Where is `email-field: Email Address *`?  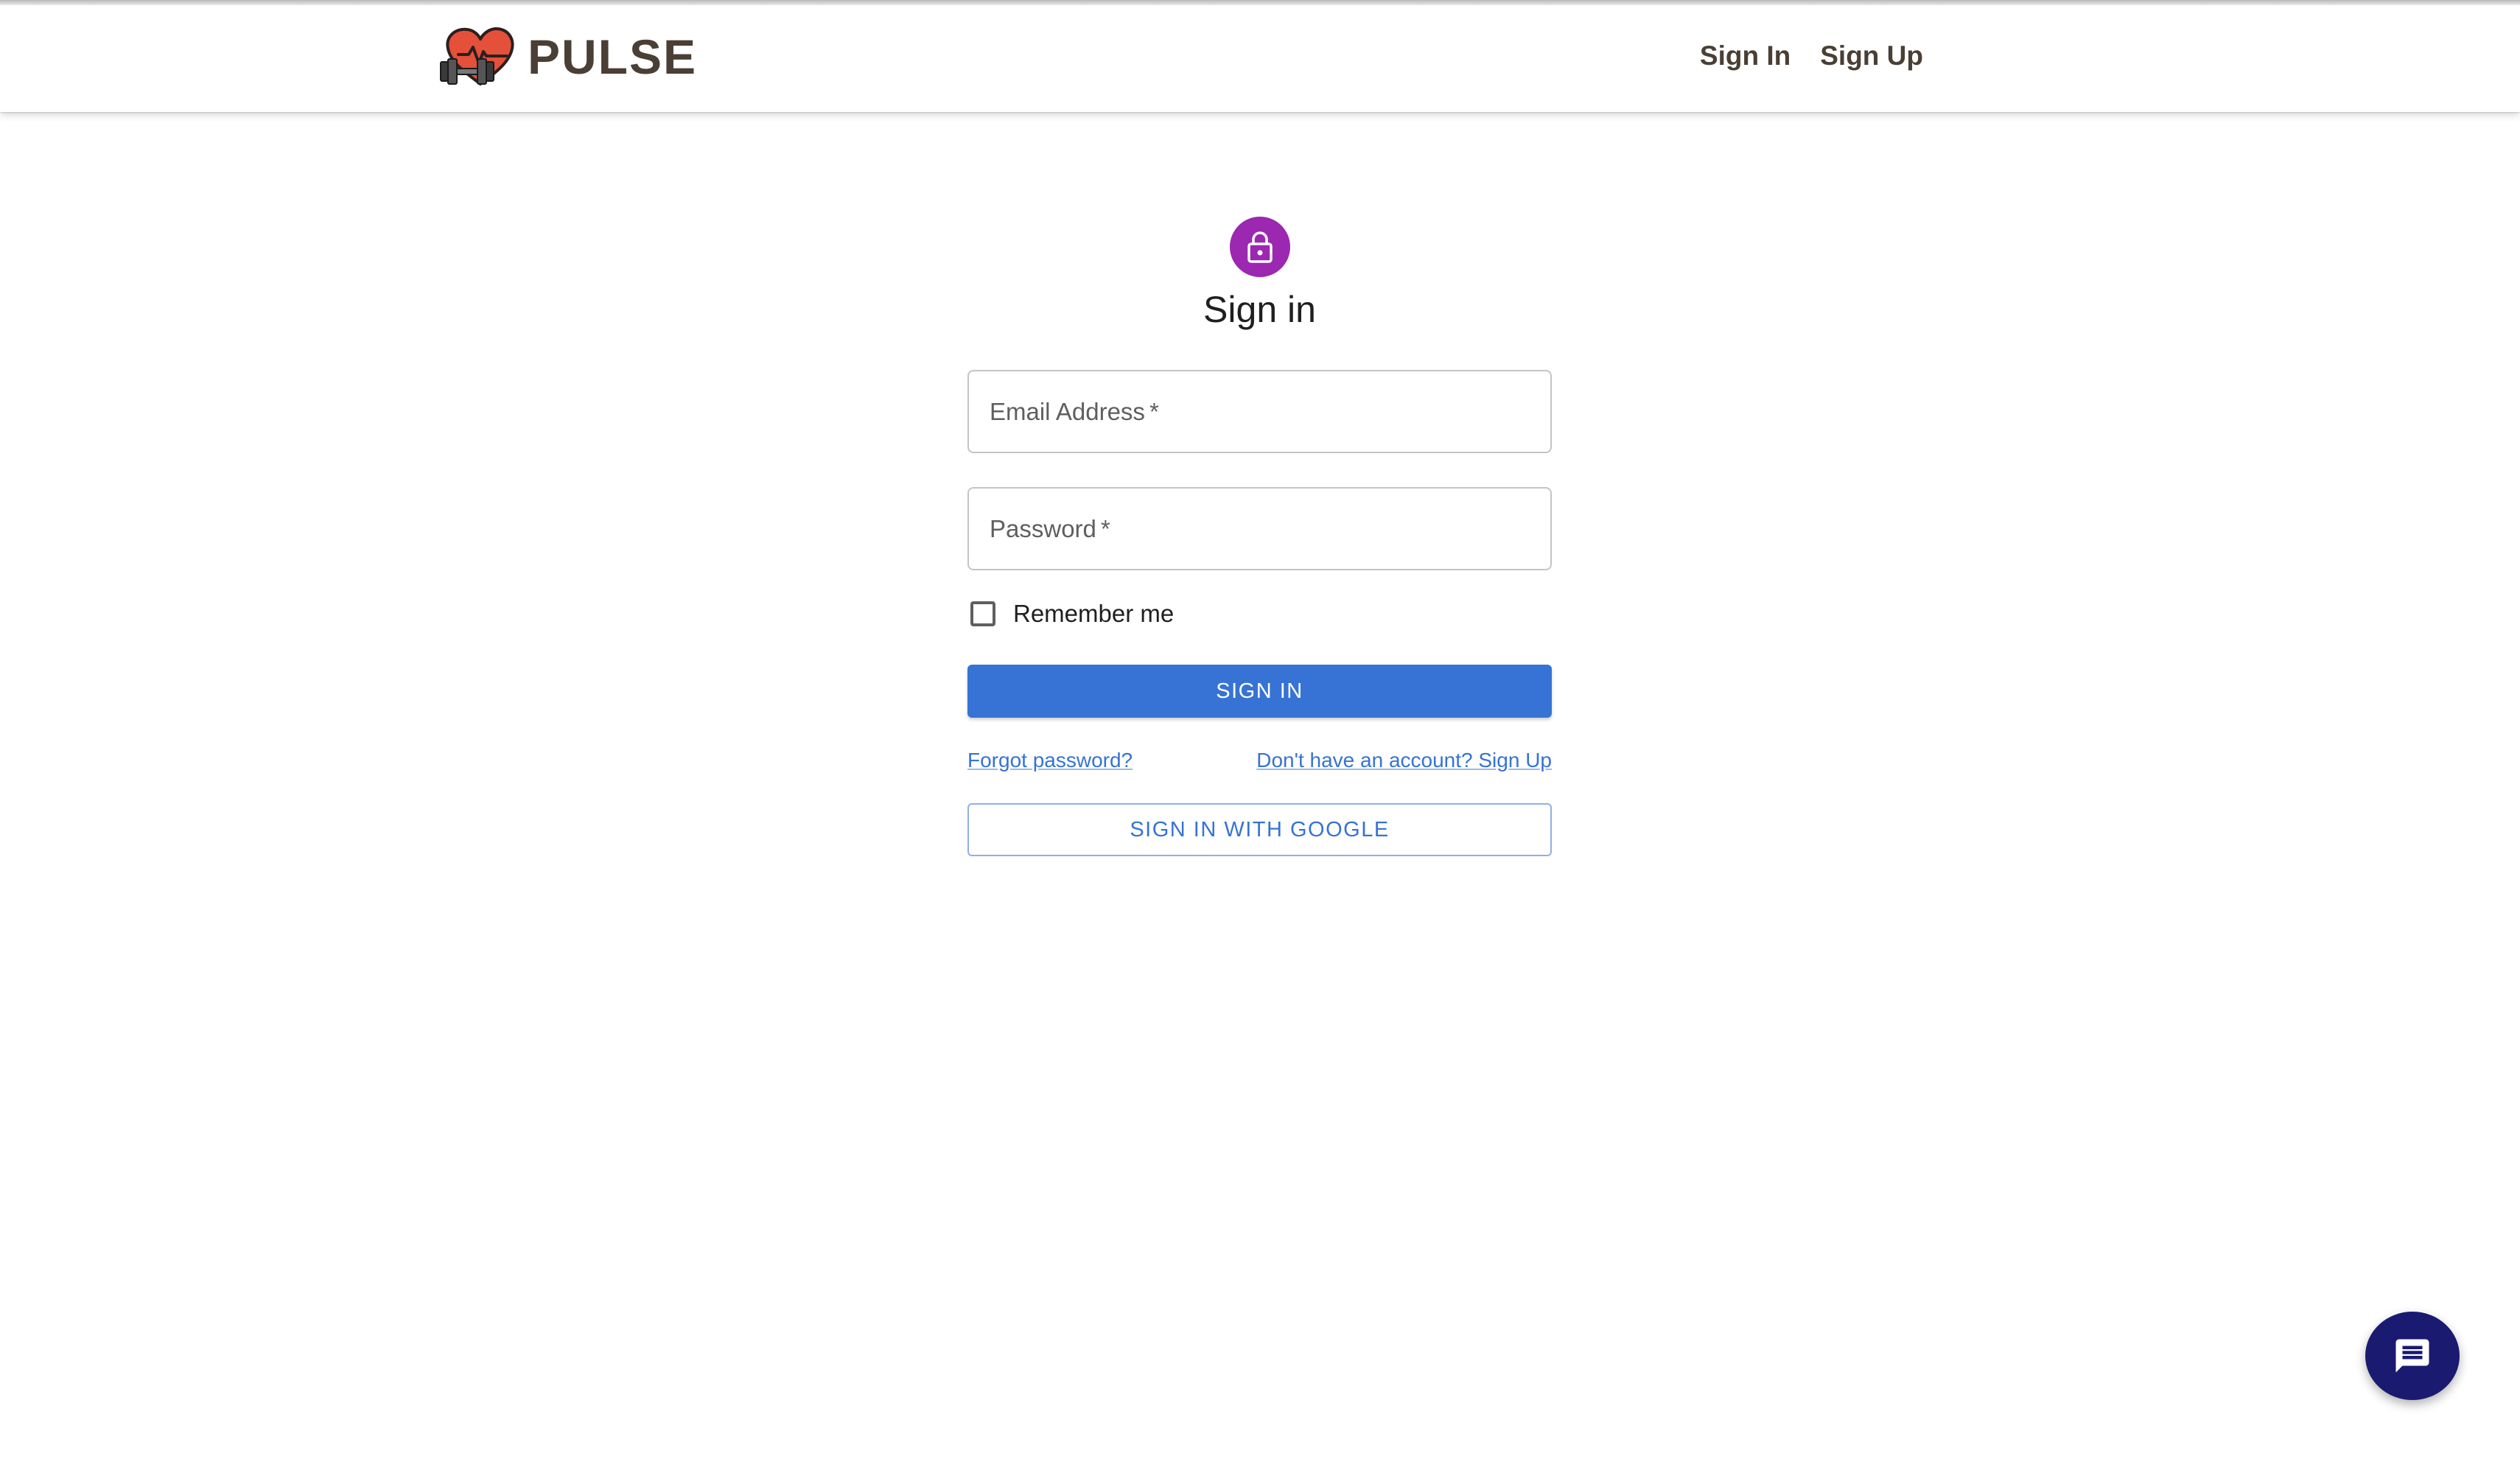 email-field: Email Address * is located at coordinates (1259, 411).